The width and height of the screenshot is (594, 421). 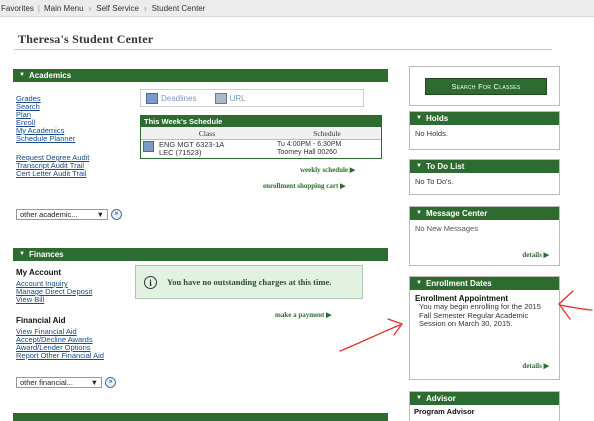 What do you see at coordinates (575, 305) in the screenshot?
I see `red-arrow-to-title` at bounding box center [575, 305].